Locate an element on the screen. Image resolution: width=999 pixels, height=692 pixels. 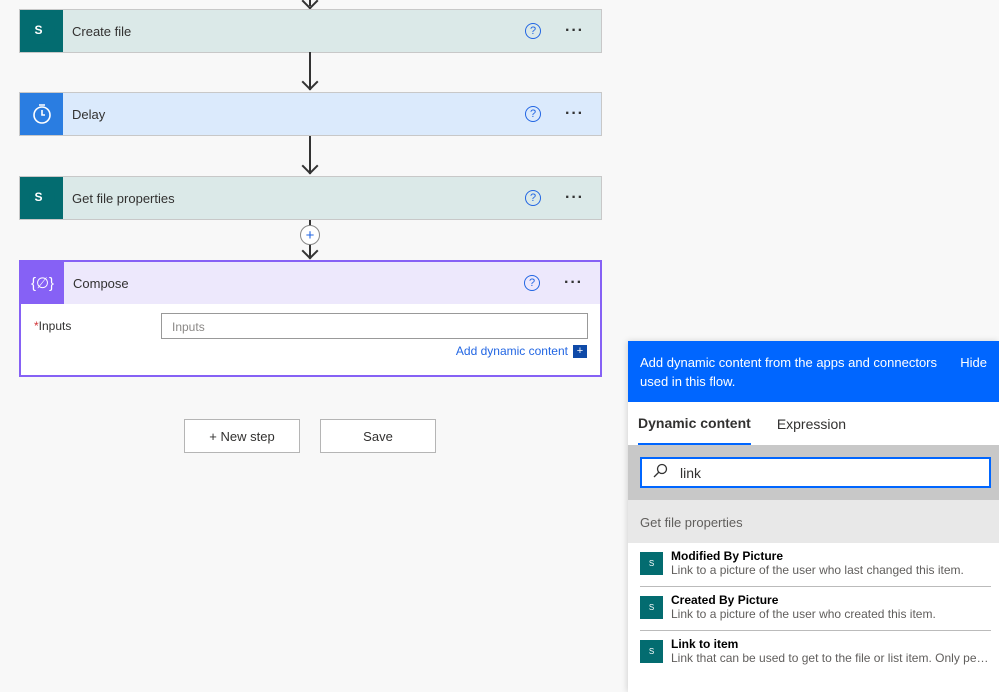
compose-braces-icon: {∅} is located at coordinates (42, 283).